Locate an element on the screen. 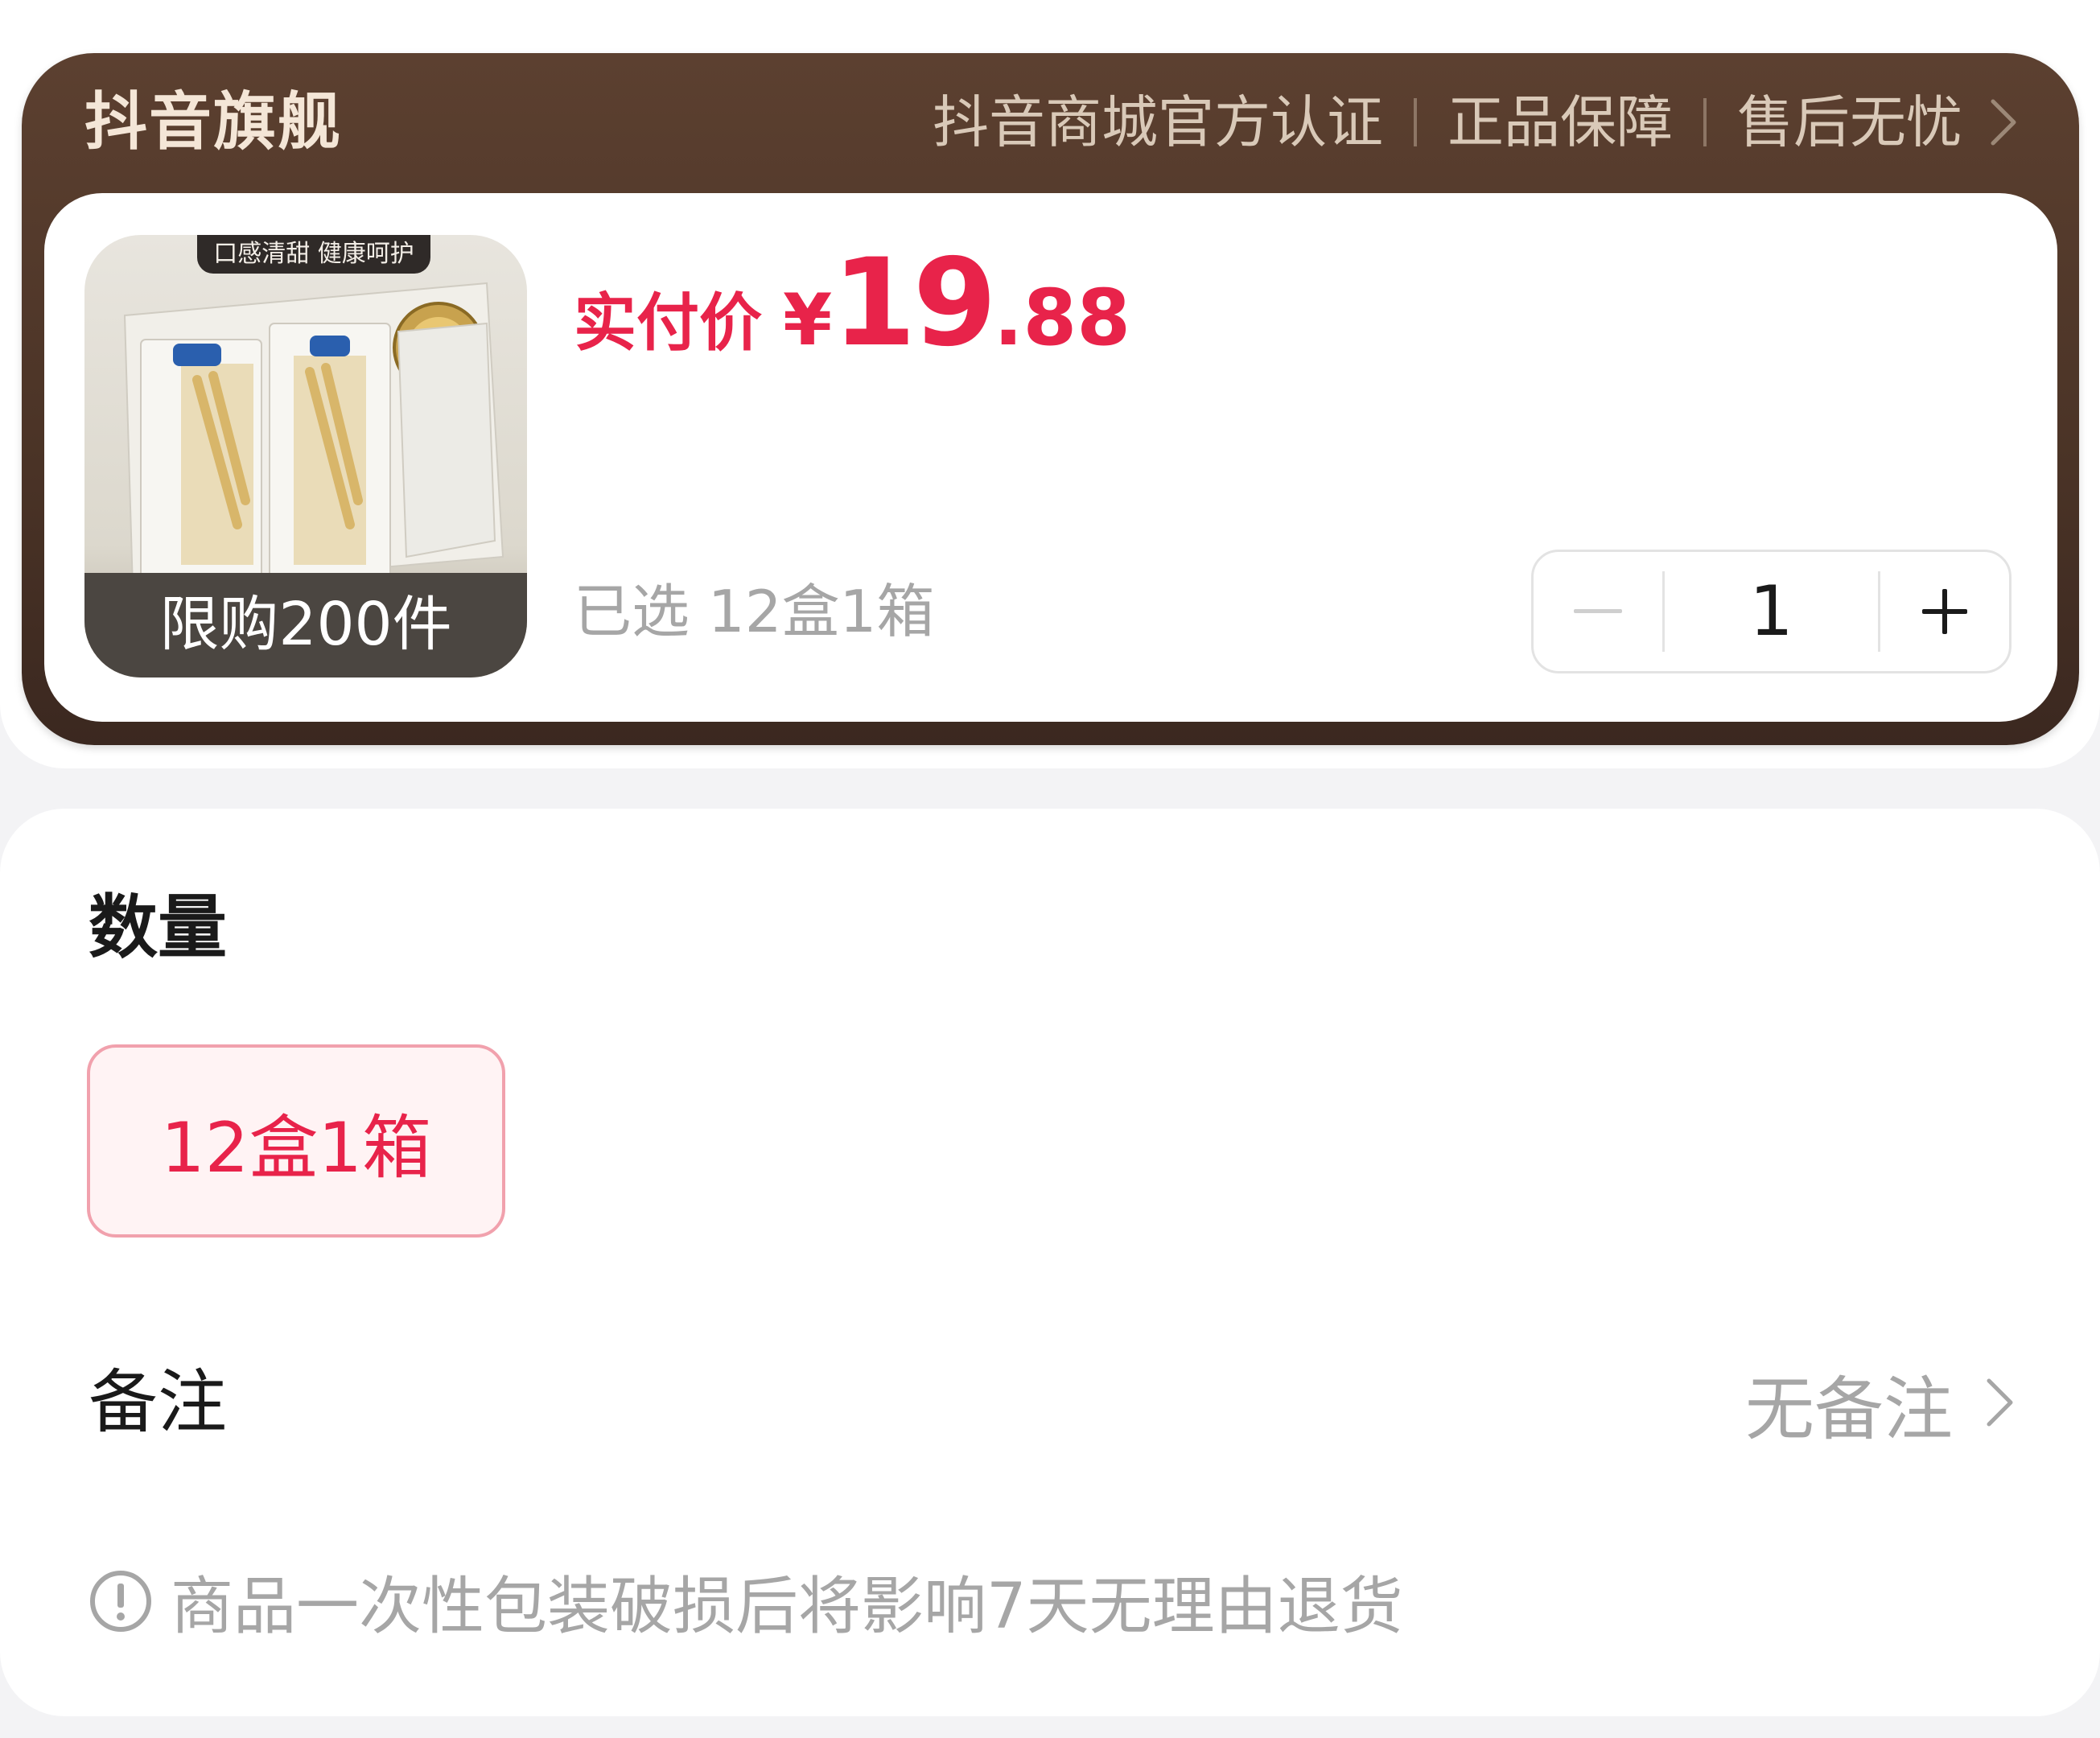 The image size is (2100, 1738). minus-icon is located at coordinates (1598, 611).